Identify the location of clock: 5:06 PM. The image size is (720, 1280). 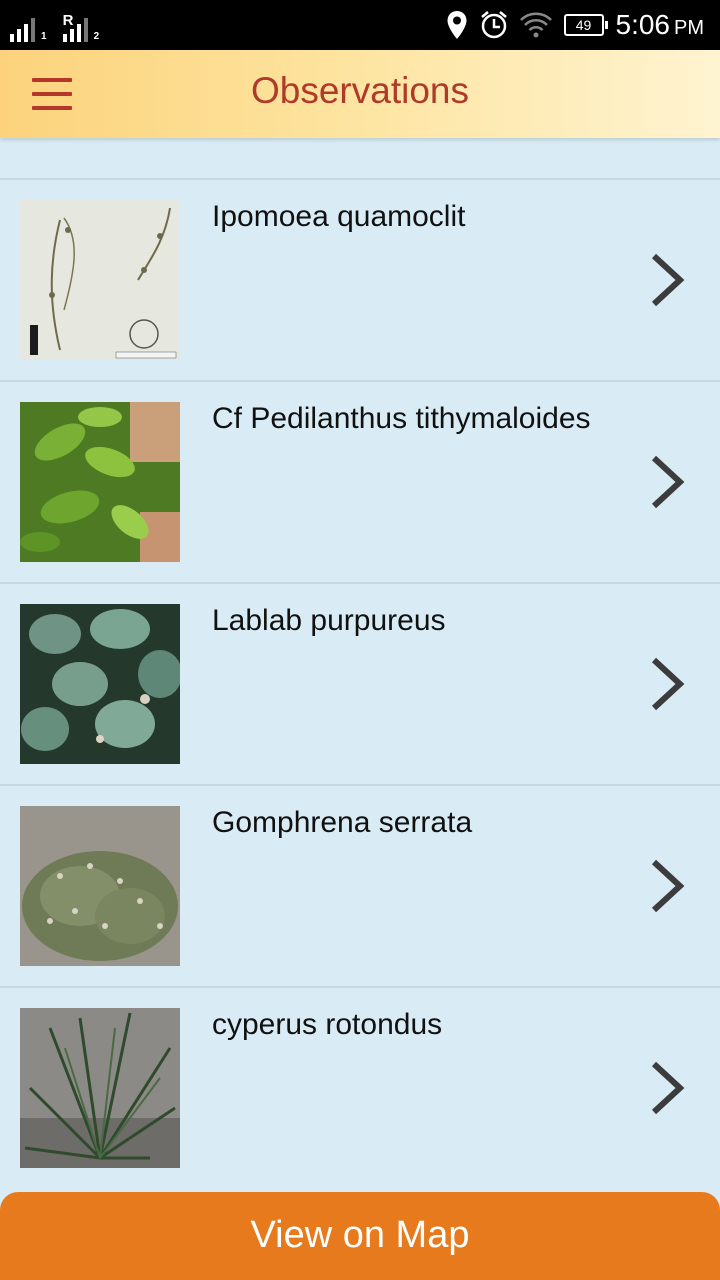
(660, 25).